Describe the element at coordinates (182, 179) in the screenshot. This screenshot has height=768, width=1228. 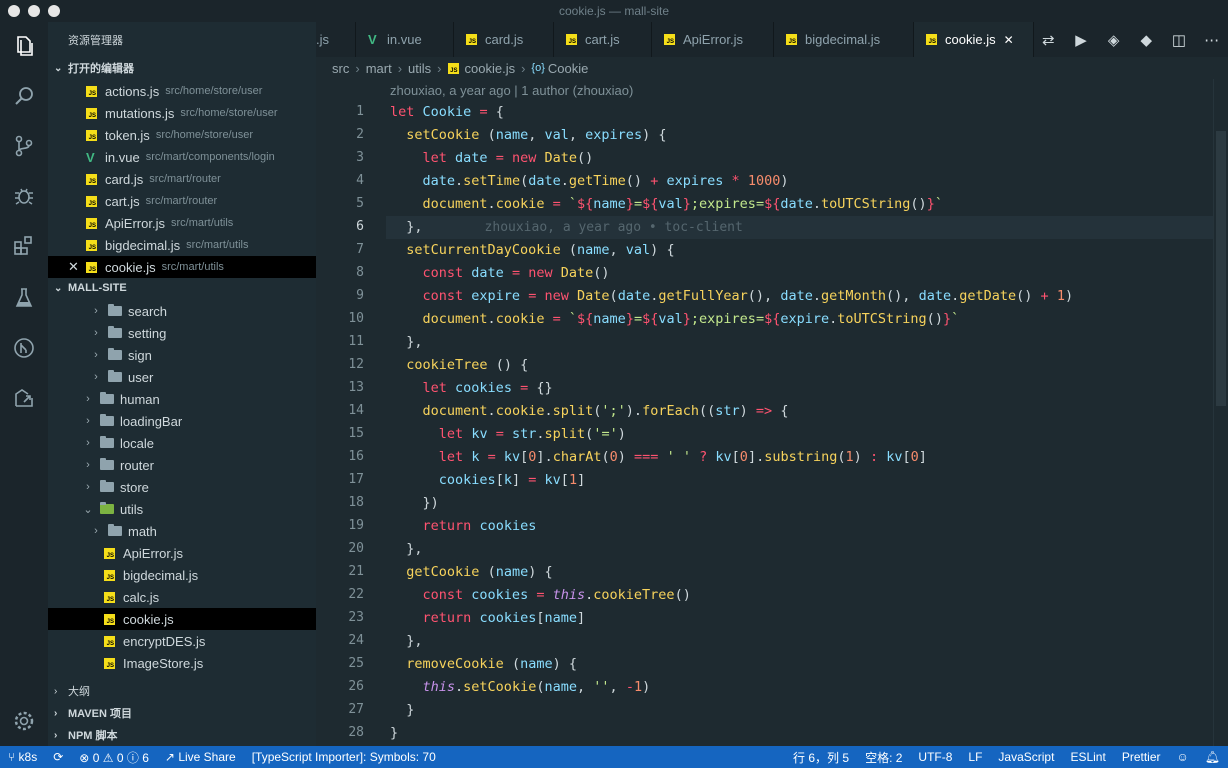
I see `open-editor-item: JS card.js src/mart/router` at that location.